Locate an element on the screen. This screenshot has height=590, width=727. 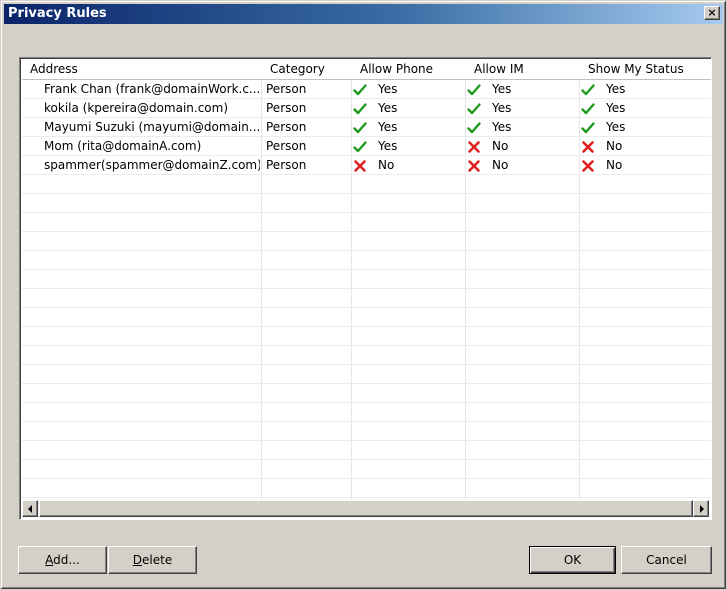
delete-button-label: elete is located at coordinates (157, 560).